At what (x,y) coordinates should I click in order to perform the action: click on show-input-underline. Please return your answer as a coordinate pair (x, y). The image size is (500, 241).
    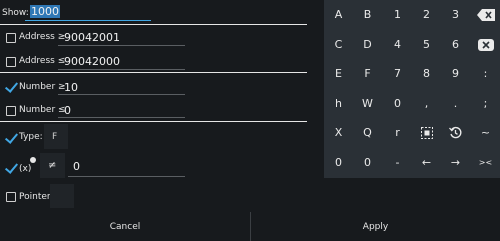
    Looking at the image, I should click on (88, 20).